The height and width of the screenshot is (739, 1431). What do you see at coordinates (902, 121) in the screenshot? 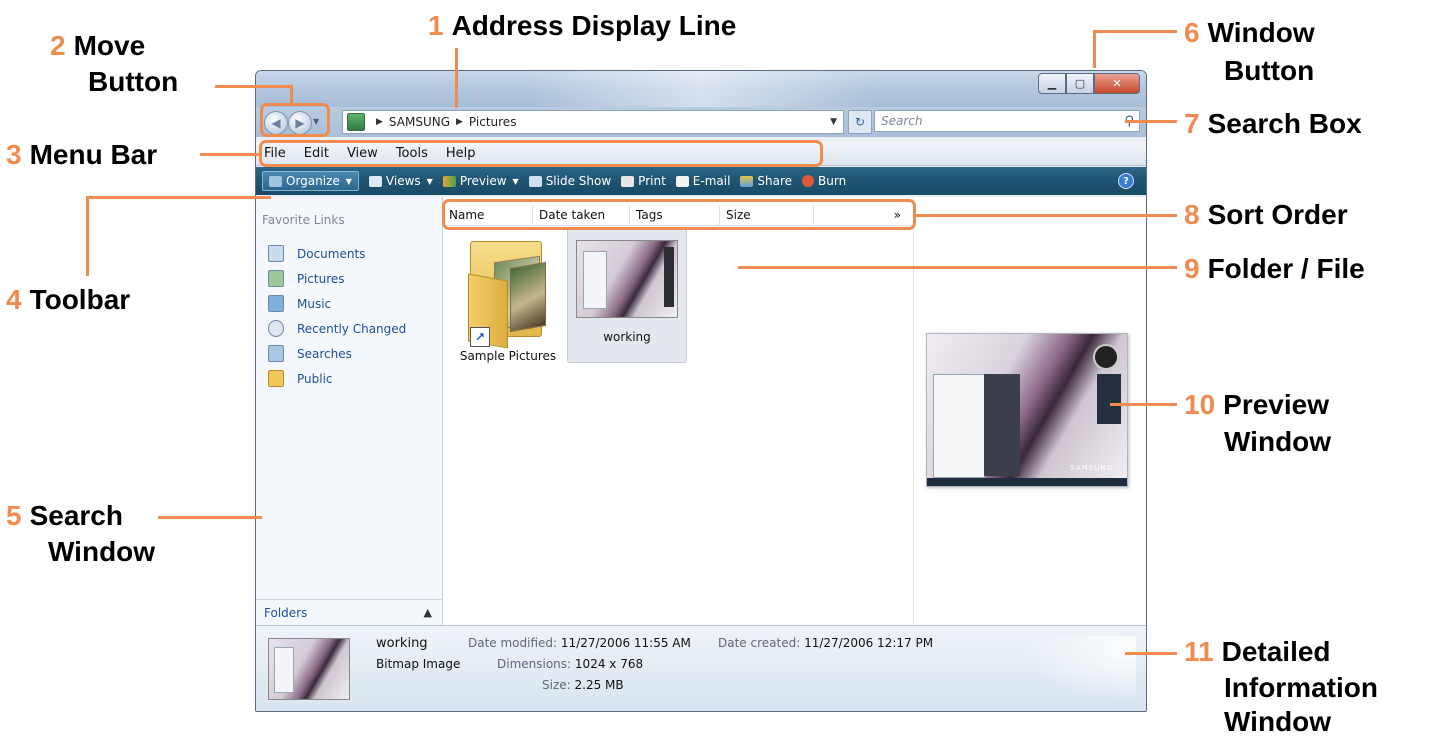
I see `search-placeholder: Search` at bounding box center [902, 121].